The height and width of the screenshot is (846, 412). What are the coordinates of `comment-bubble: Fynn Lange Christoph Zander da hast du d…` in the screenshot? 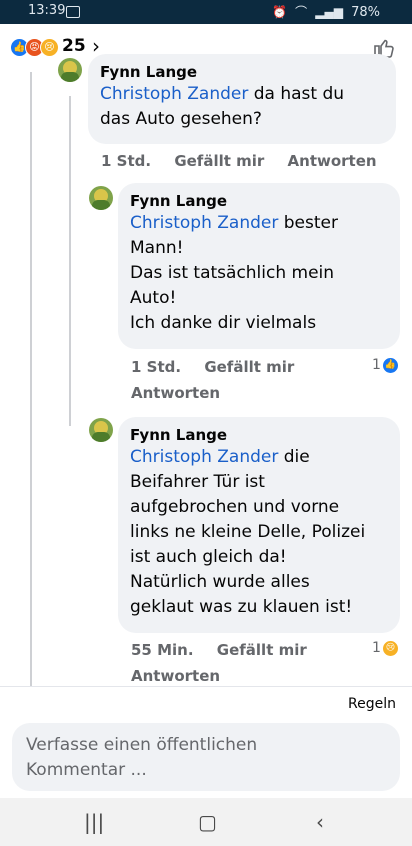 It's located at (242, 99).